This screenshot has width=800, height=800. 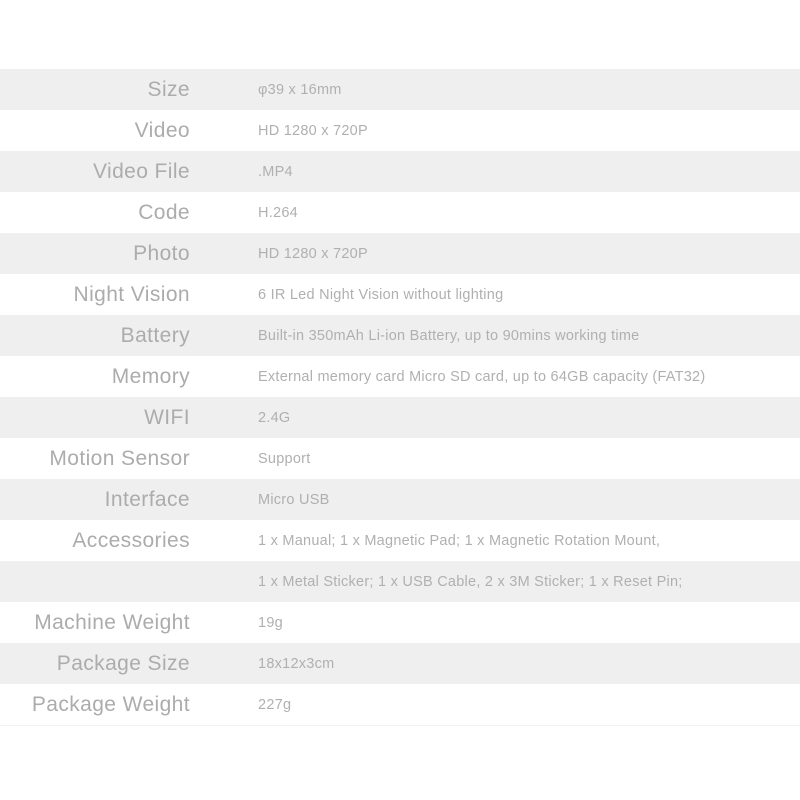 What do you see at coordinates (270, 622) in the screenshot?
I see `spec-value: 19g` at bounding box center [270, 622].